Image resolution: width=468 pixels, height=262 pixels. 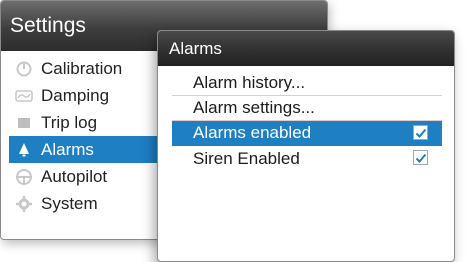 What do you see at coordinates (252, 132) in the screenshot?
I see `alarm-item-label: Alarms enabled` at bounding box center [252, 132].